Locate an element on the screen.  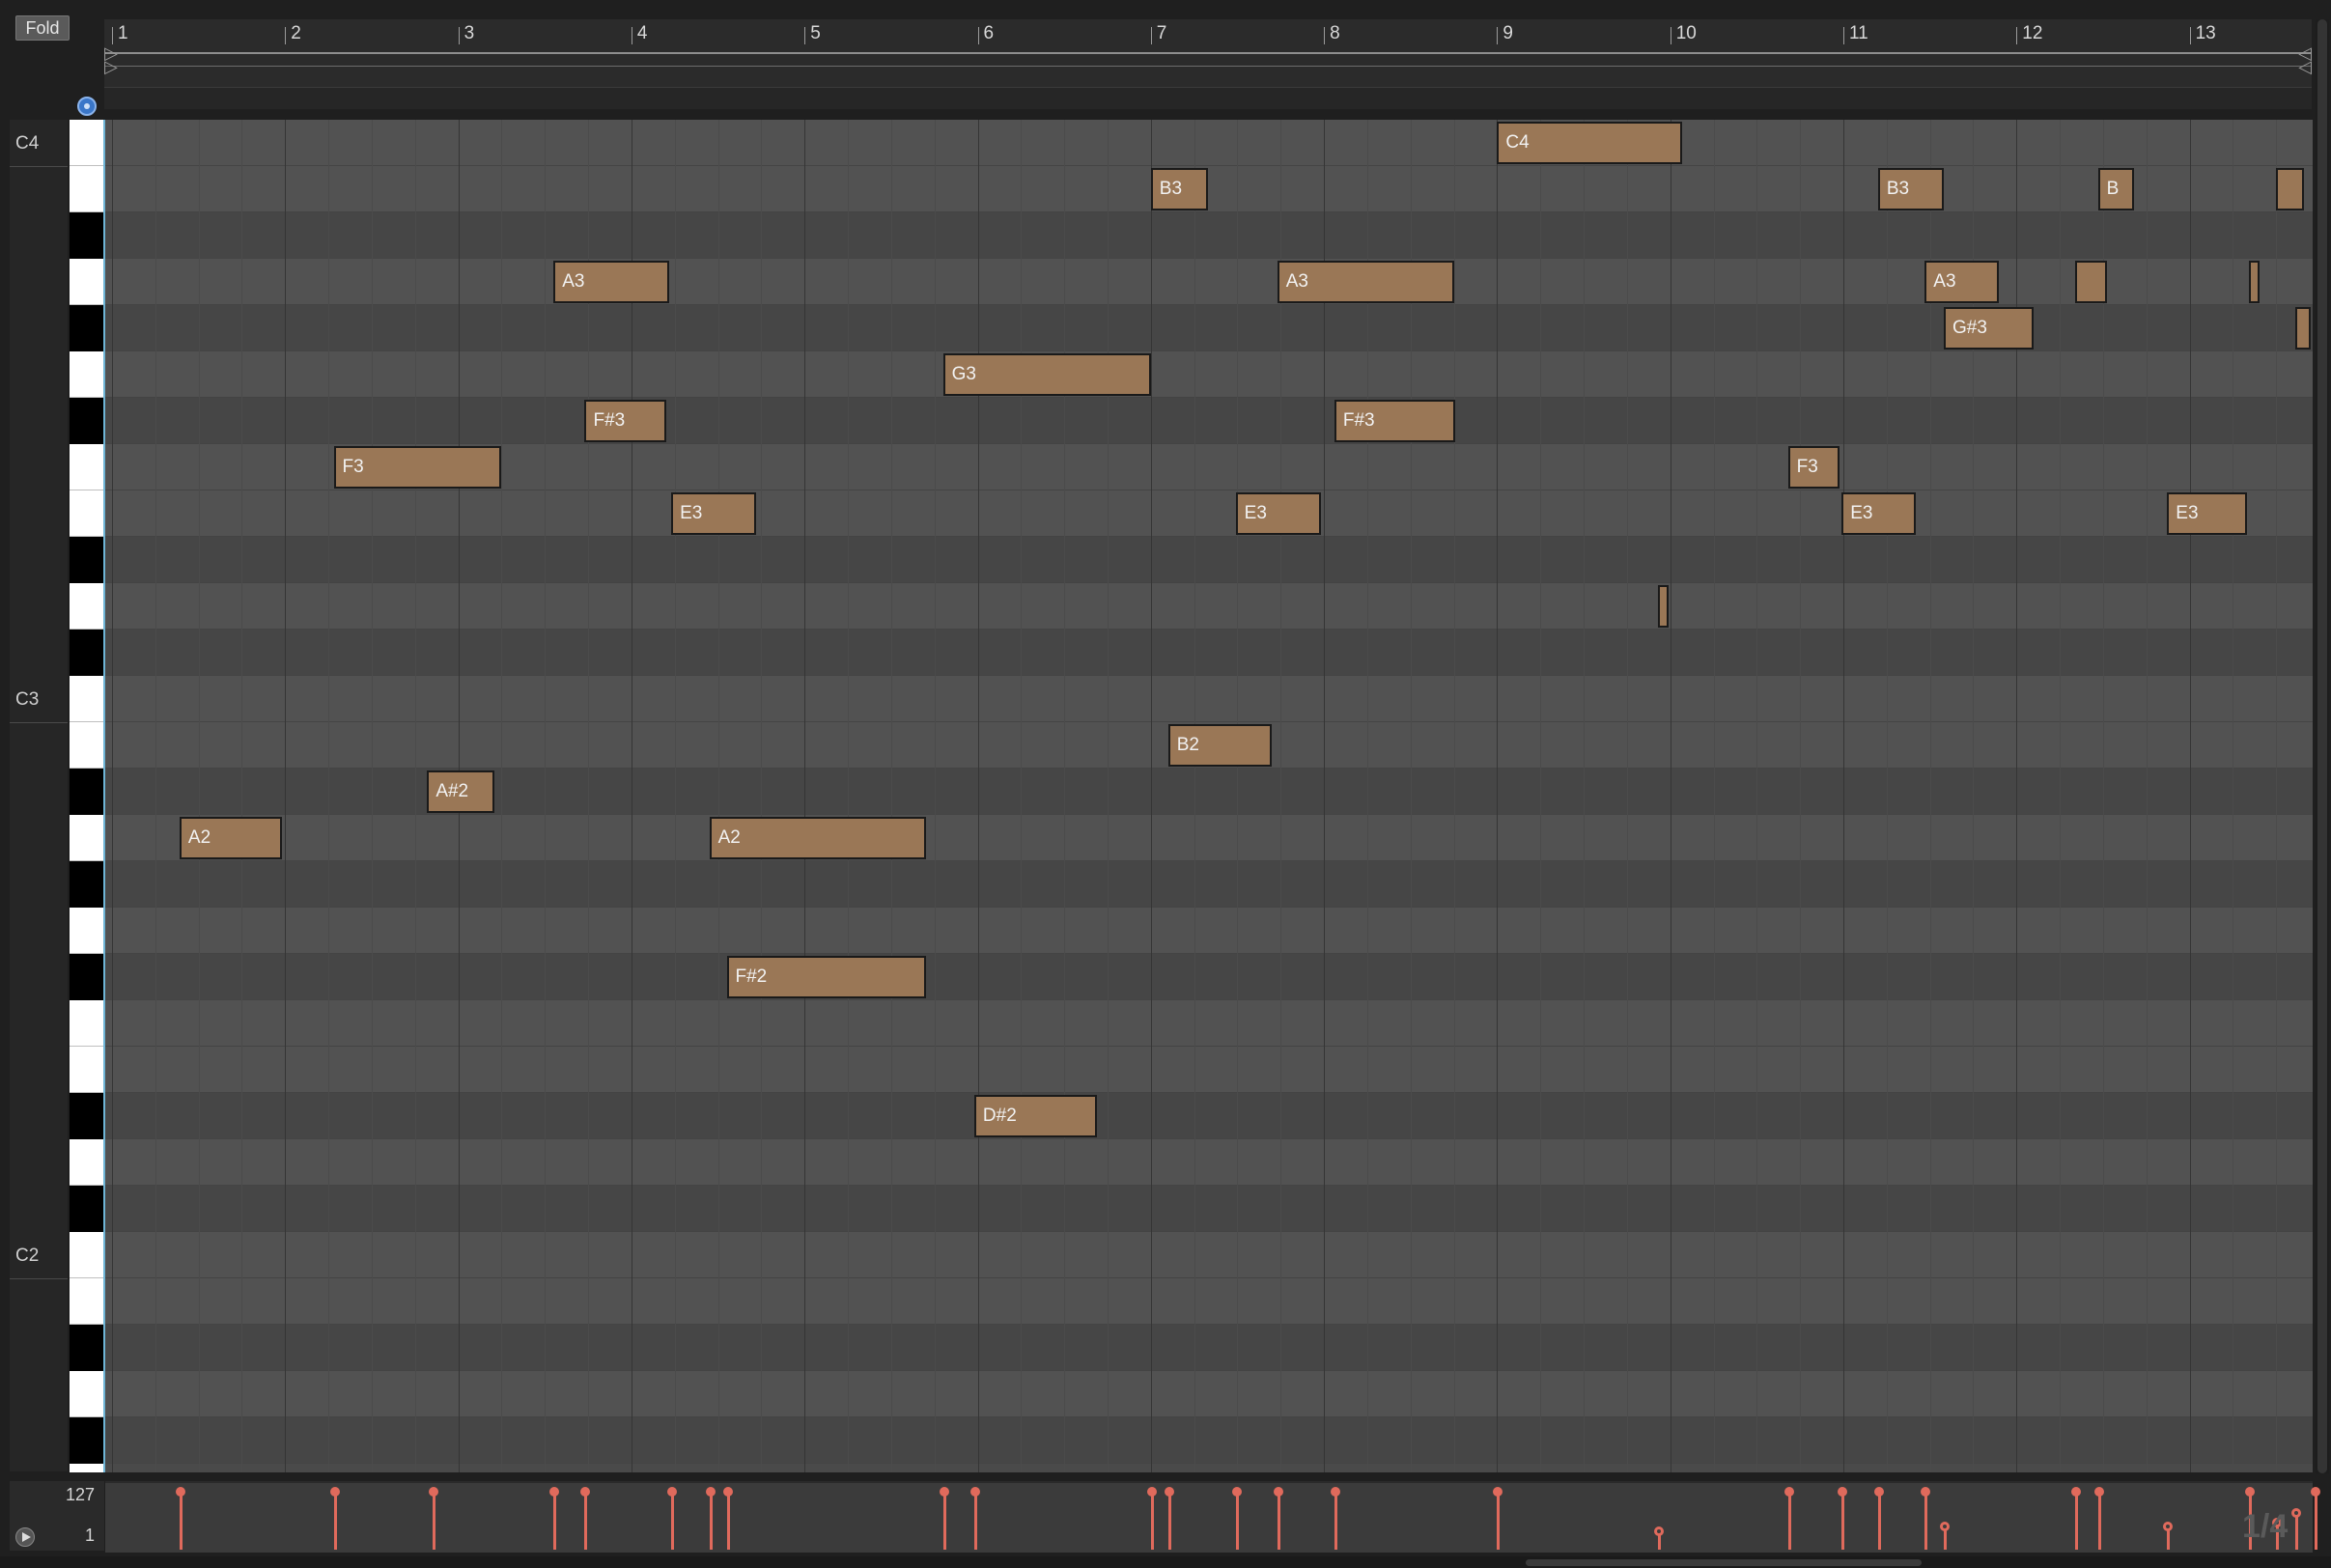
midi-note: B2 is located at coordinates (1220, 746).